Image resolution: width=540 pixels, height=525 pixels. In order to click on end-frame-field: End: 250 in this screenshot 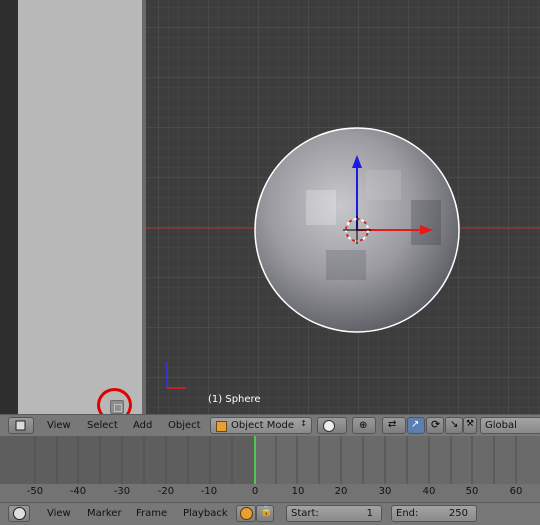, I will do `click(434, 513)`.